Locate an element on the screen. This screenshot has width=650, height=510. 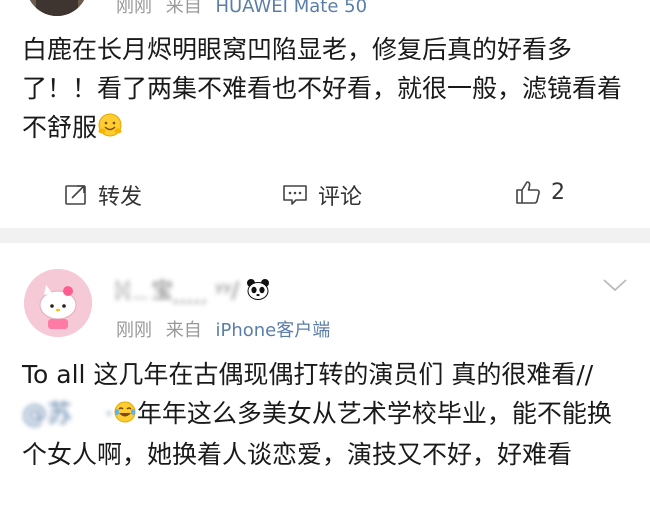
post-body-part1: To all 这几年在古偶现偶打转的演员们 真的很难看// is located at coordinates (308, 374).